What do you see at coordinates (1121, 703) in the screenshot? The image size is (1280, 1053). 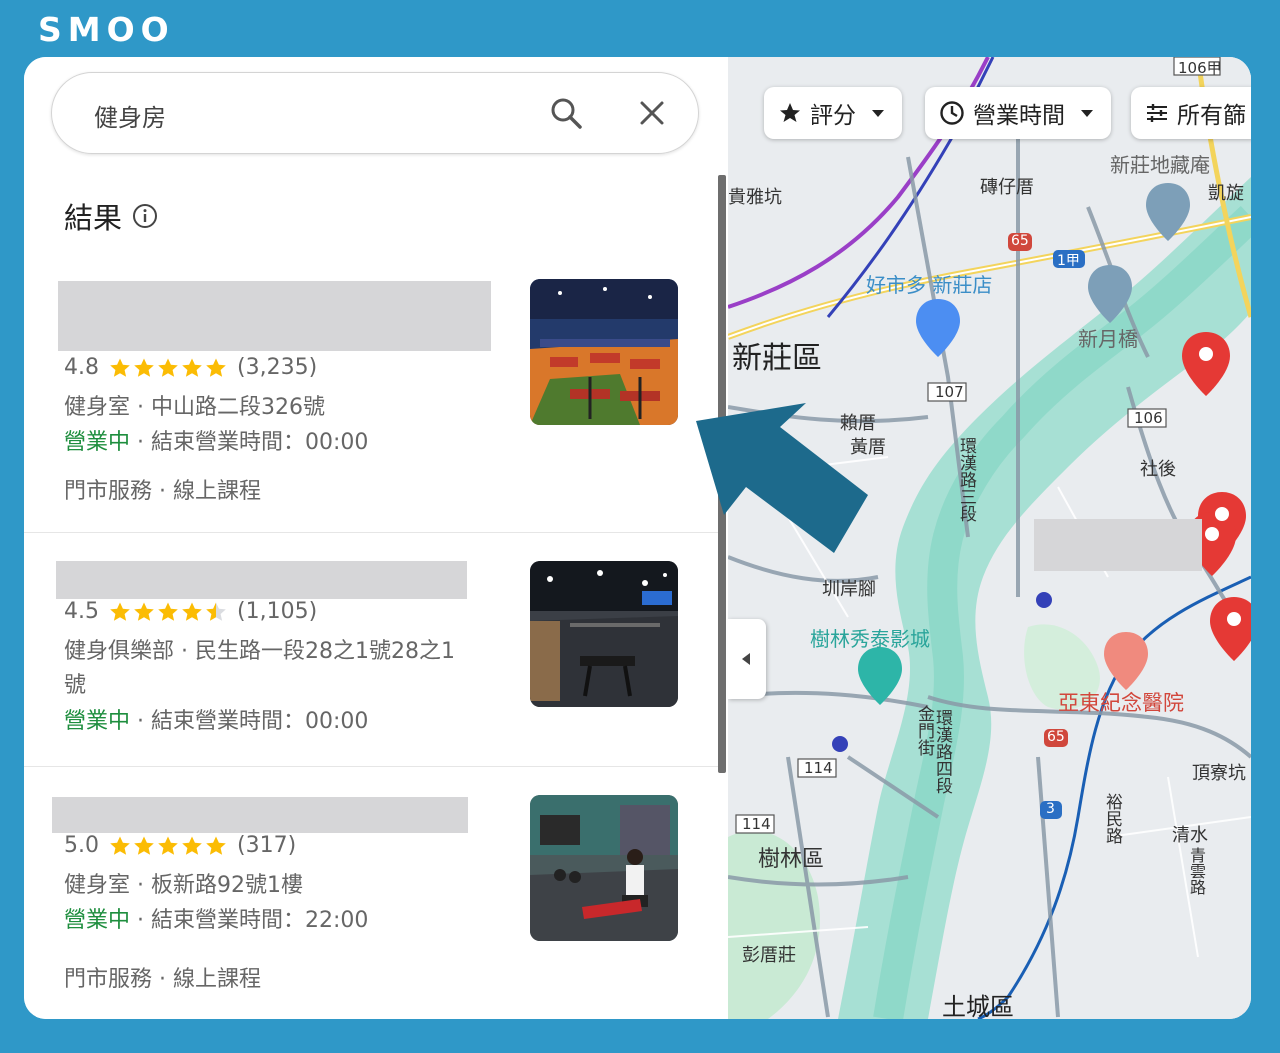 I see `map-label-hospital: 亞東紀念醫院` at bounding box center [1121, 703].